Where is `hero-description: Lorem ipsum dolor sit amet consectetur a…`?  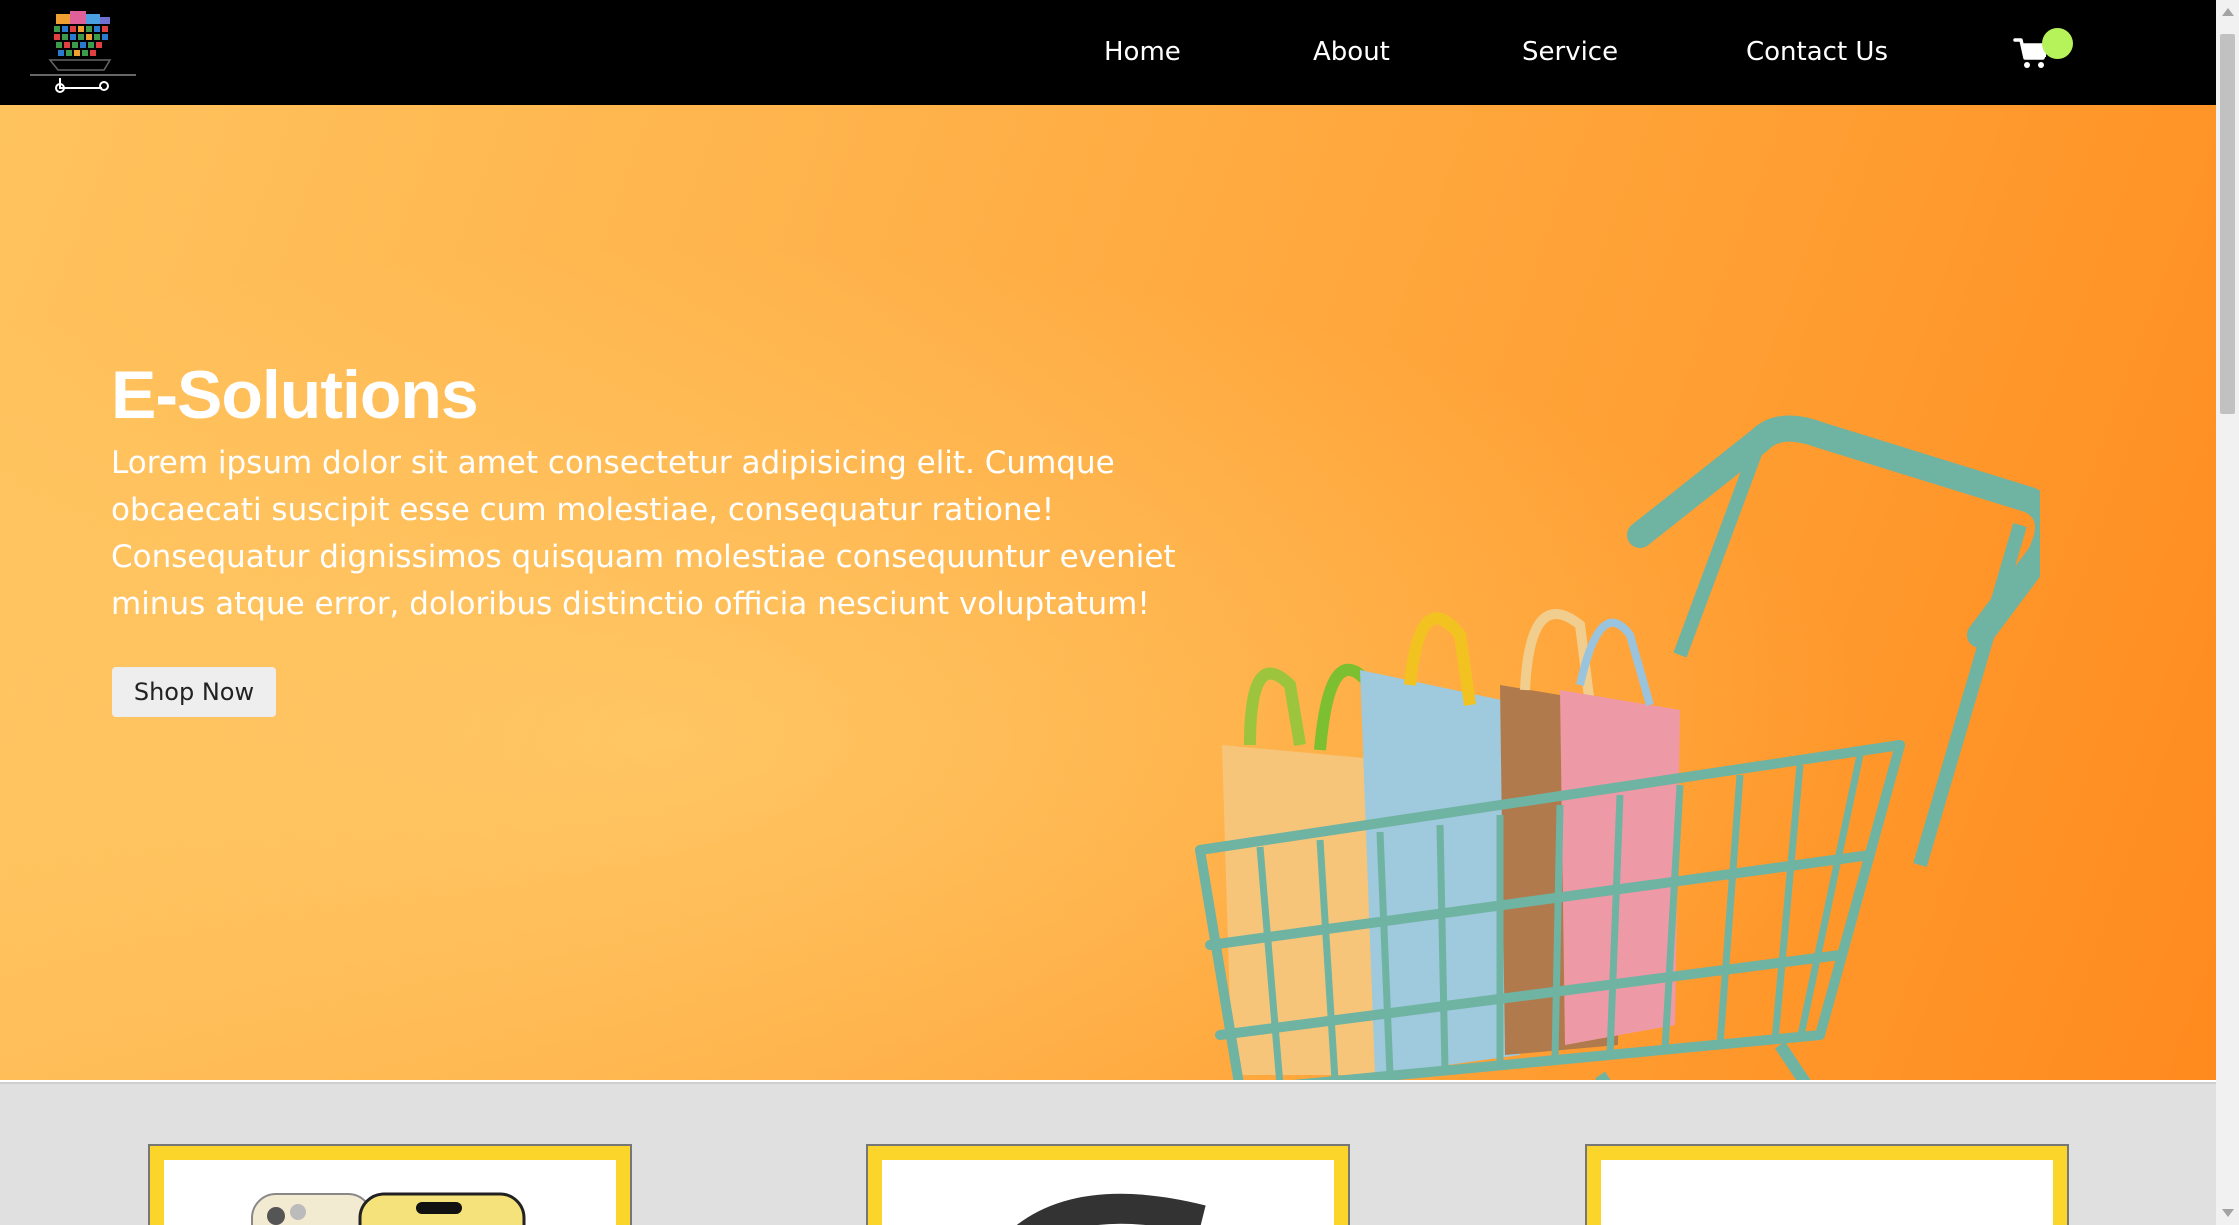 hero-description: Lorem ipsum dolor sit amet consectetur a… is located at coordinates (643, 533).